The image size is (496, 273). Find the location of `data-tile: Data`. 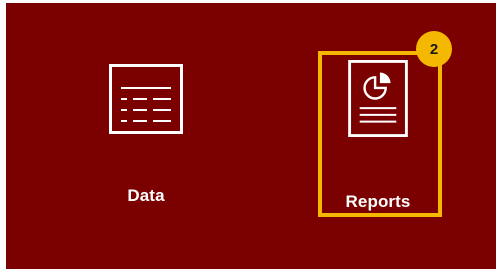

data-tile: Data is located at coordinates (146, 138).